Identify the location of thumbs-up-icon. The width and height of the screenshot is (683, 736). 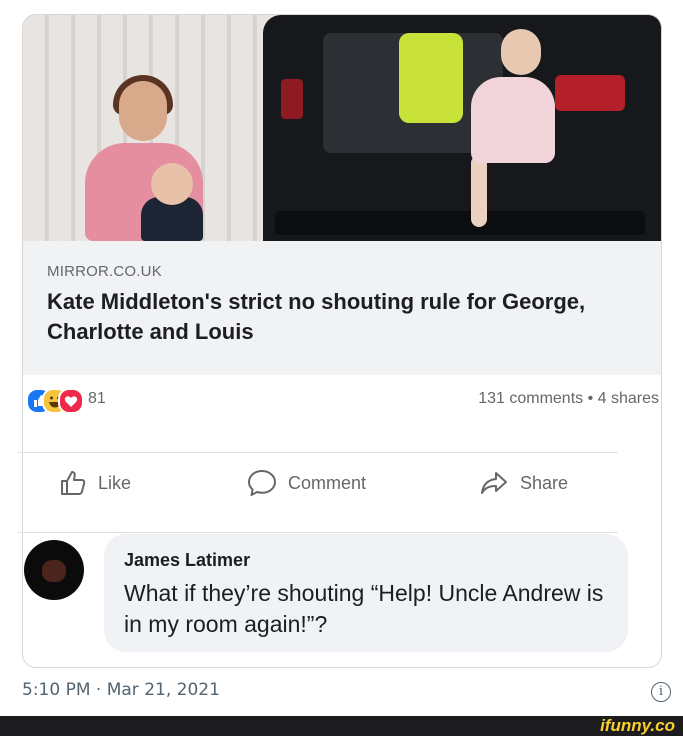
(73, 483).